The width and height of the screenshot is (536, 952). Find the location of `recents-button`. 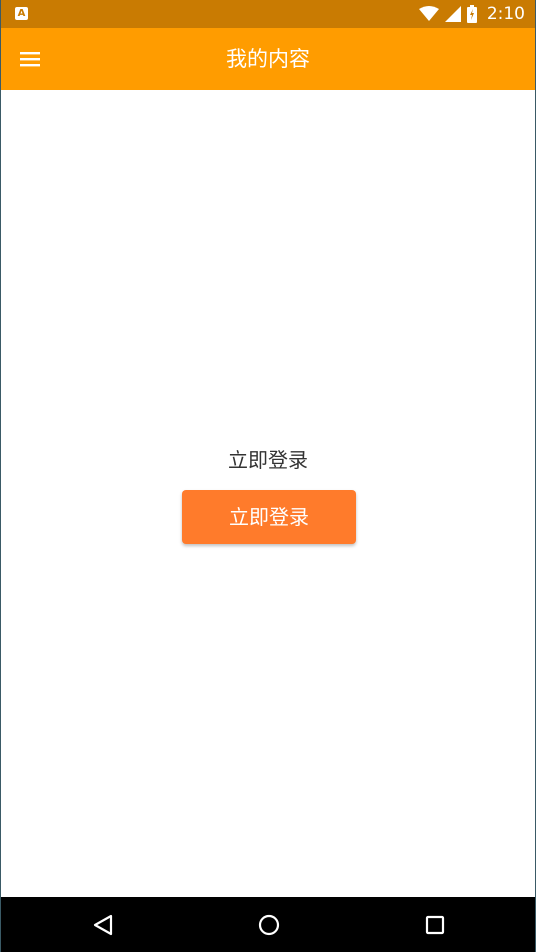

recents-button is located at coordinates (435, 924).